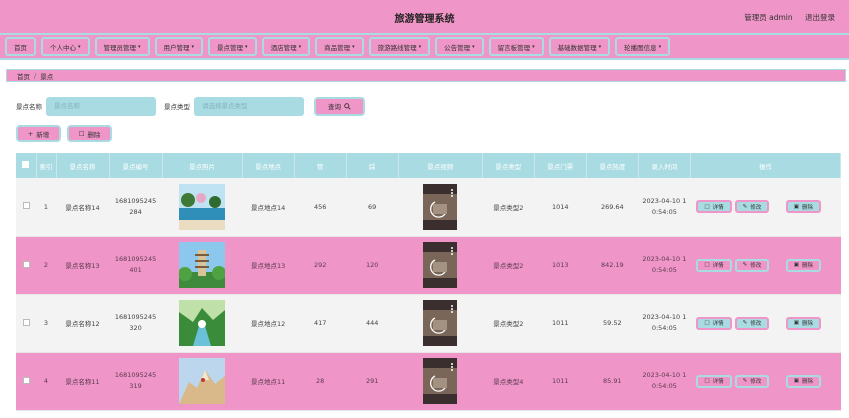  I want to click on heat-cell: 59.52, so click(612, 323).